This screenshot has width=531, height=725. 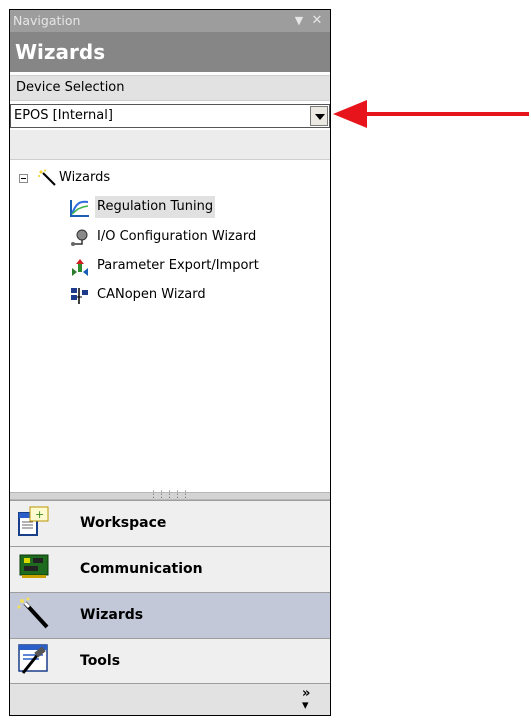 I want to click on tuning-chart-icon, so click(x=79, y=208).